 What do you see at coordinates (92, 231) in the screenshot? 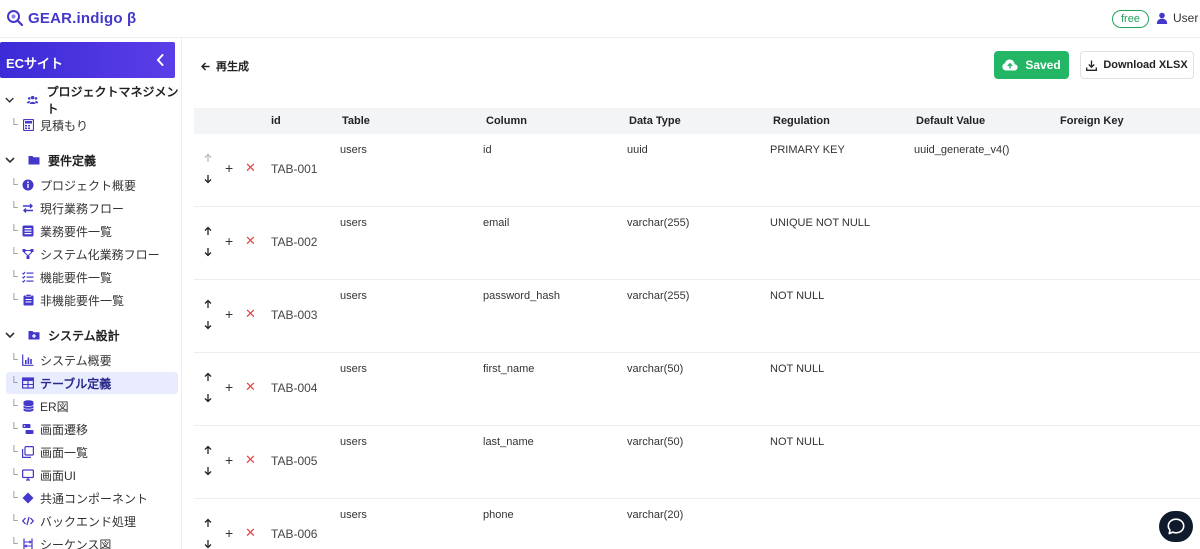
I see `sidebar-item-business-requirements: └ 業務要件一覧` at bounding box center [92, 231].